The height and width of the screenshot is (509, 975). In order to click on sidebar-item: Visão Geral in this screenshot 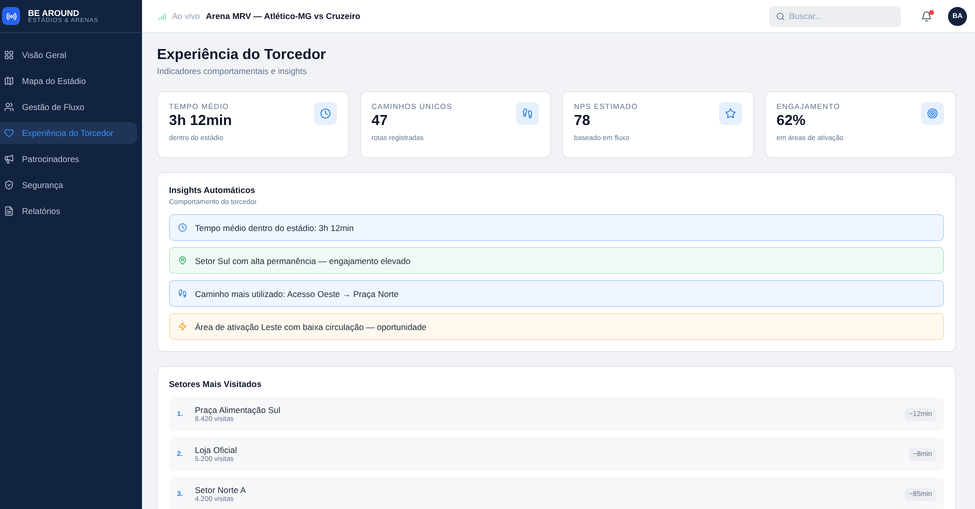, I will do `click(68, 55)`.